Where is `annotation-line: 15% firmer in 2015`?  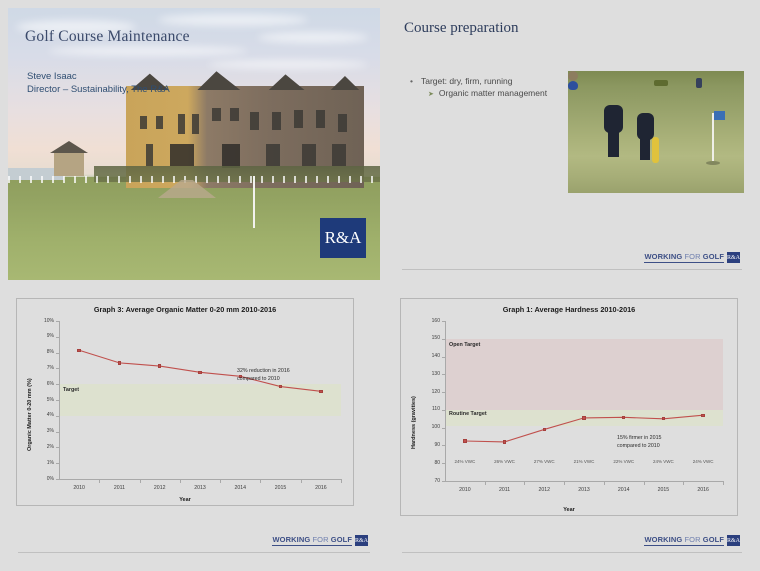 annotation-line: 15% firmer in 2015 is located at coordinates (639, 437).